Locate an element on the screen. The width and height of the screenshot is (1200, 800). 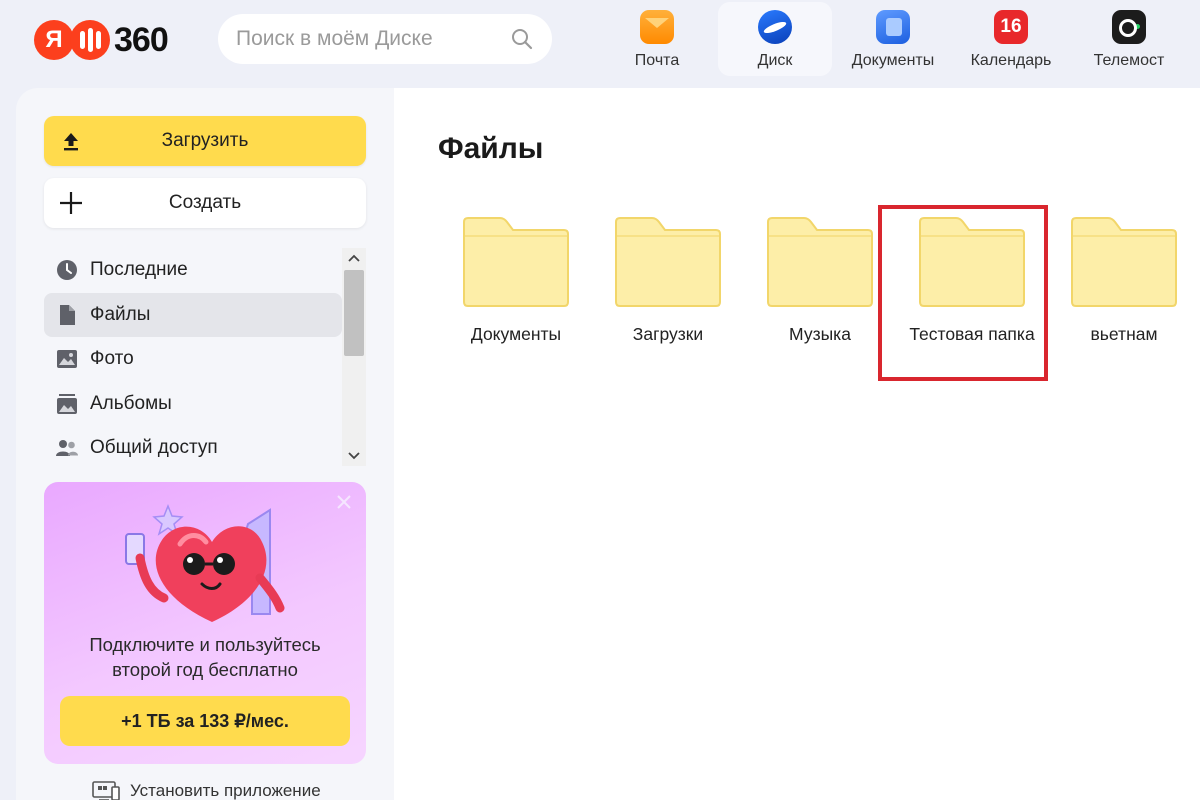
page-title: Файлы is located at coordinates (491, 148).